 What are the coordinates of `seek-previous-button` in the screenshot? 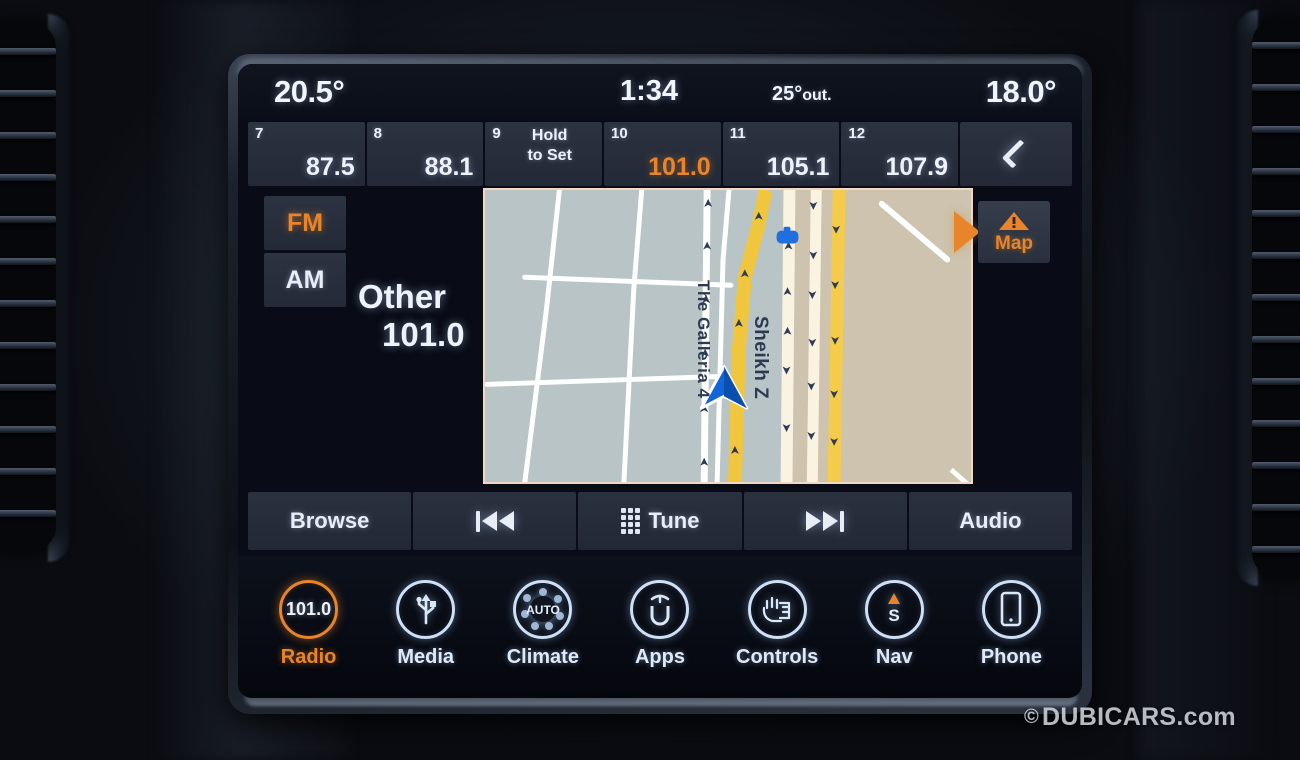 It's located at (495, 521).